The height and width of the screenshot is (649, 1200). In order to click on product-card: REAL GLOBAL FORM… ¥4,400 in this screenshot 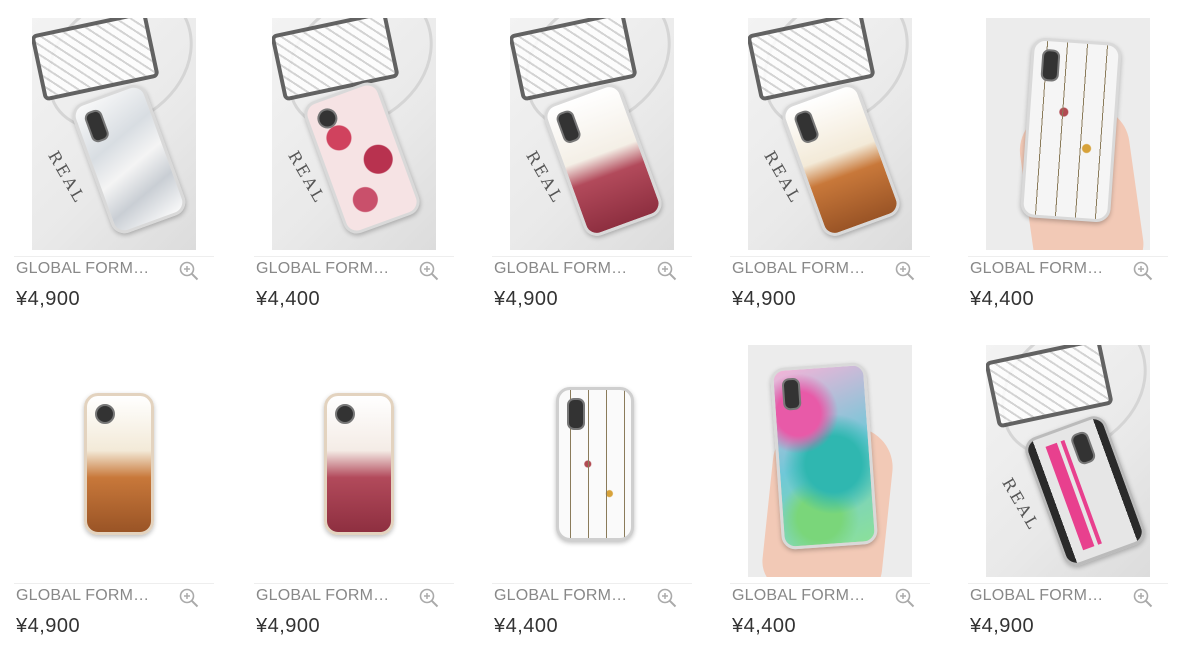, I will do `click(354, 173)`.